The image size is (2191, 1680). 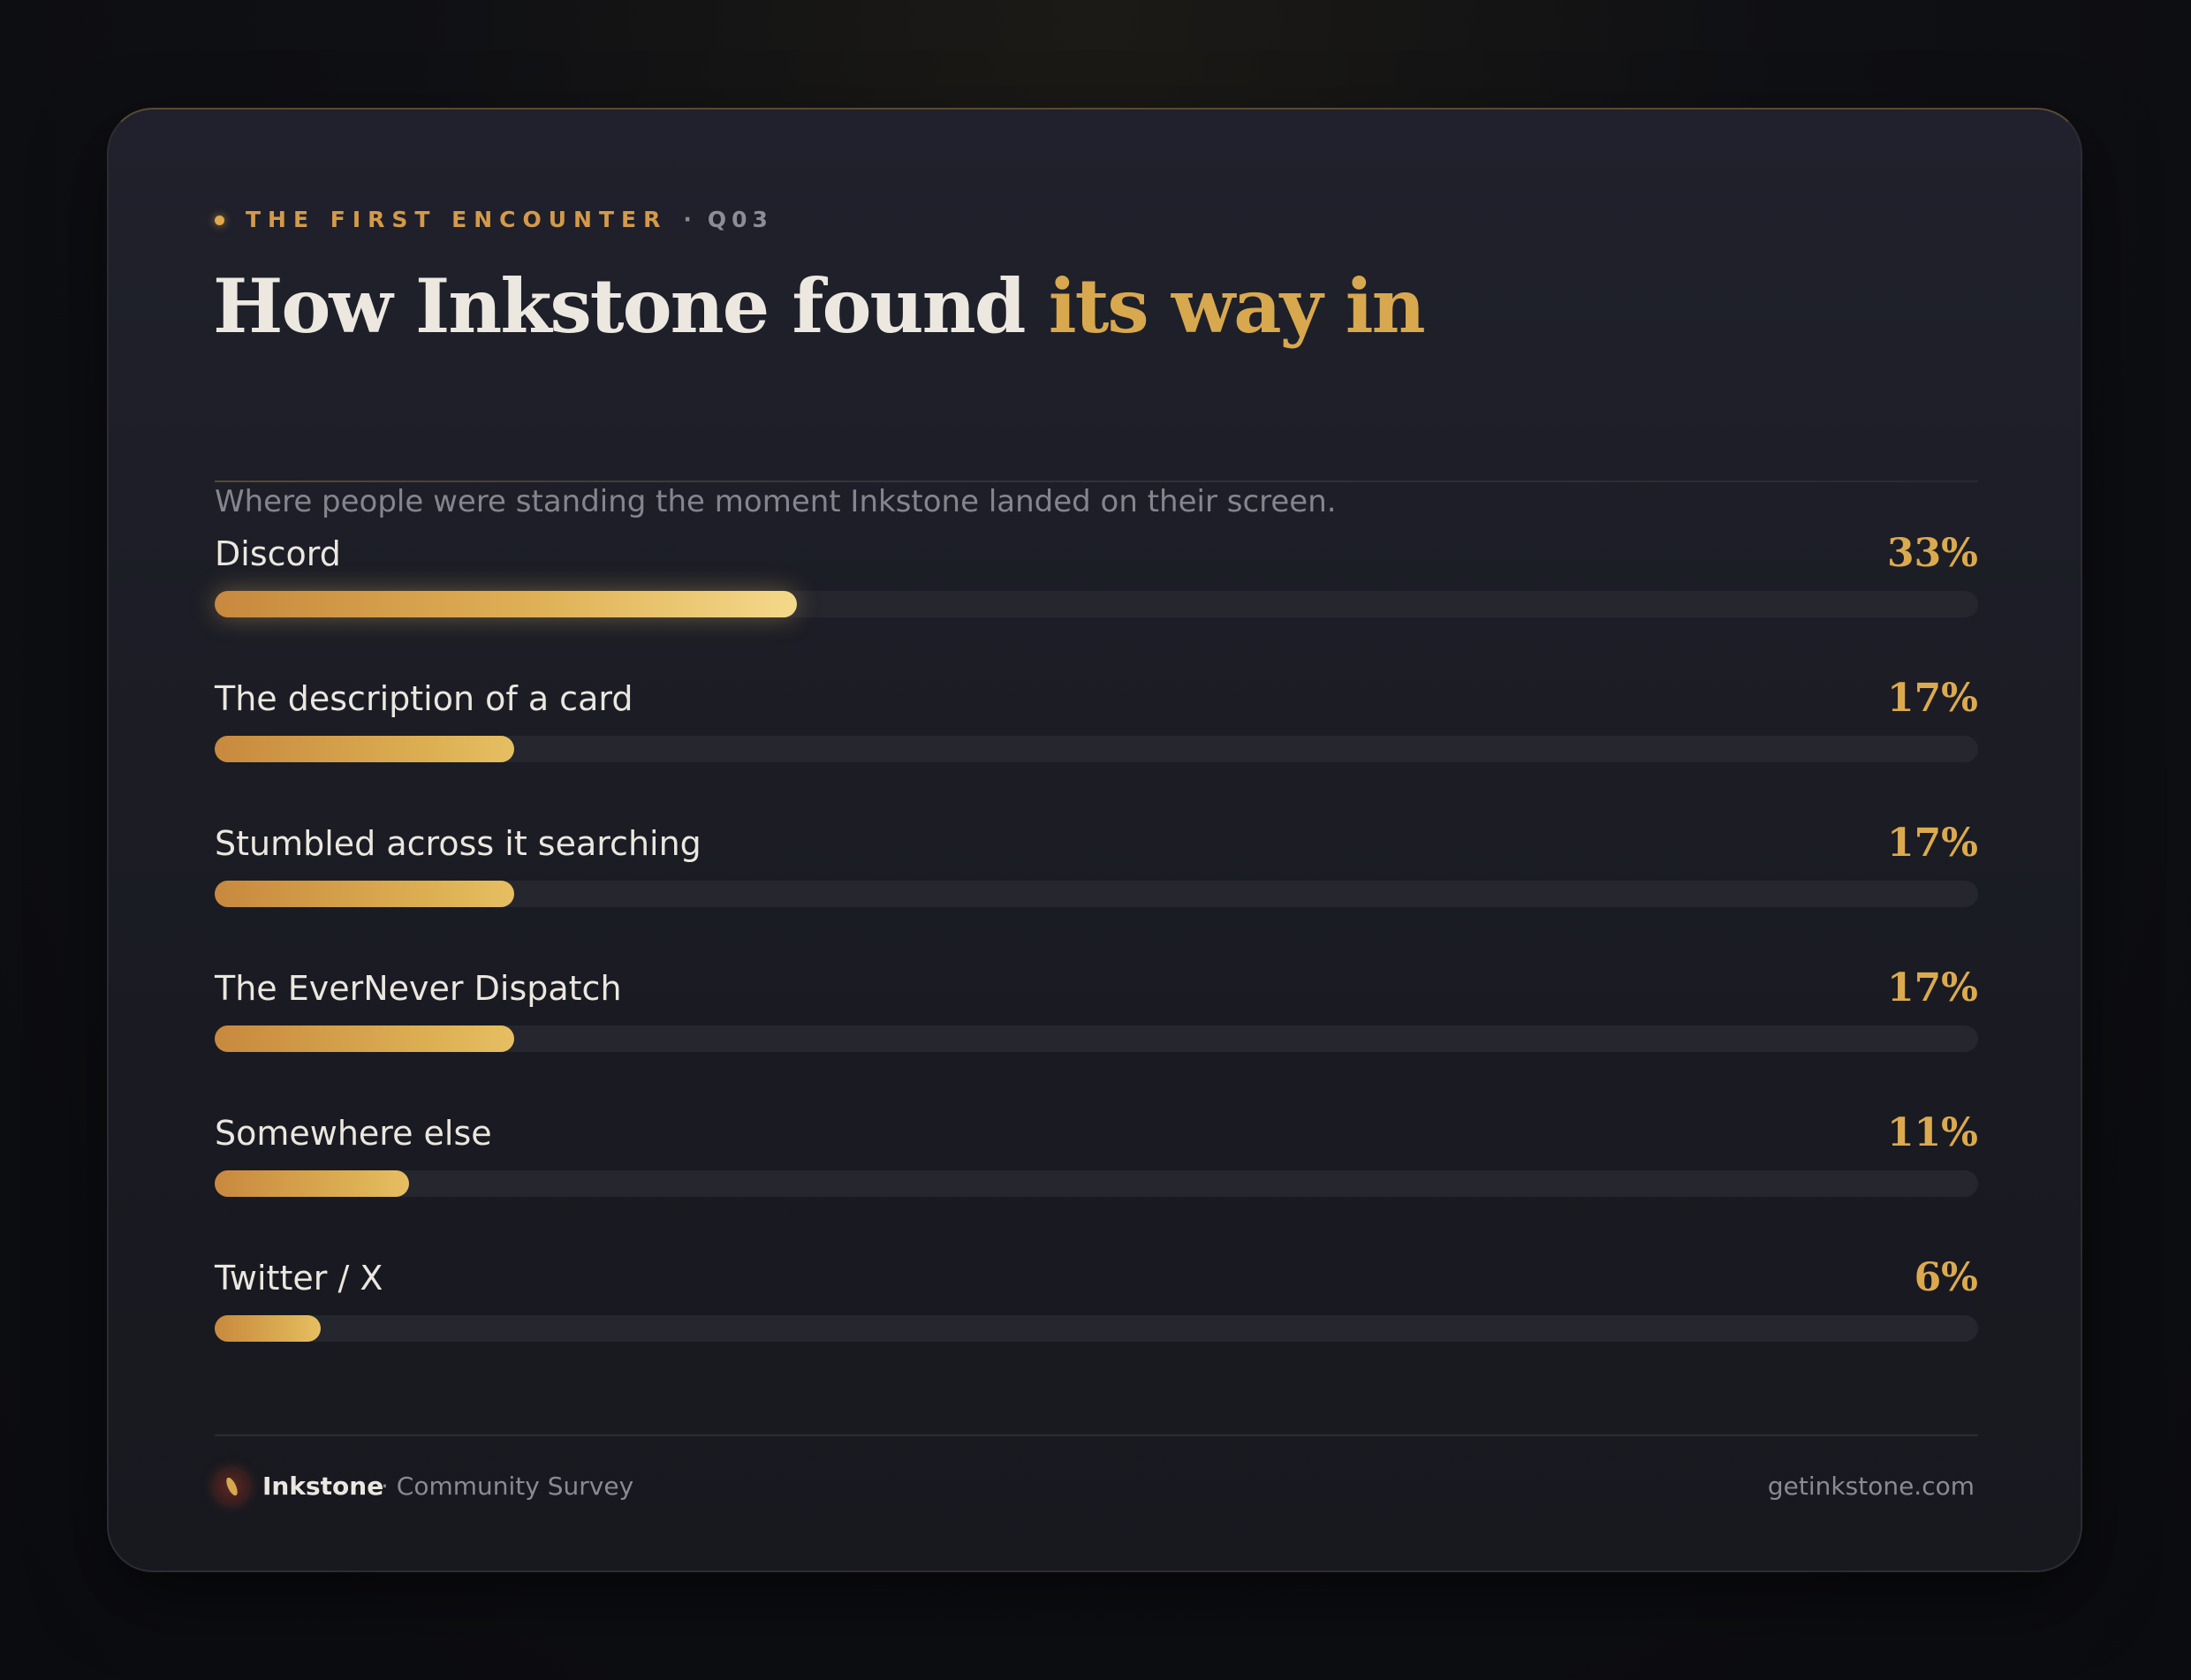 I want to click on title-main: How Inkstone found, so click(x=631, y=306).